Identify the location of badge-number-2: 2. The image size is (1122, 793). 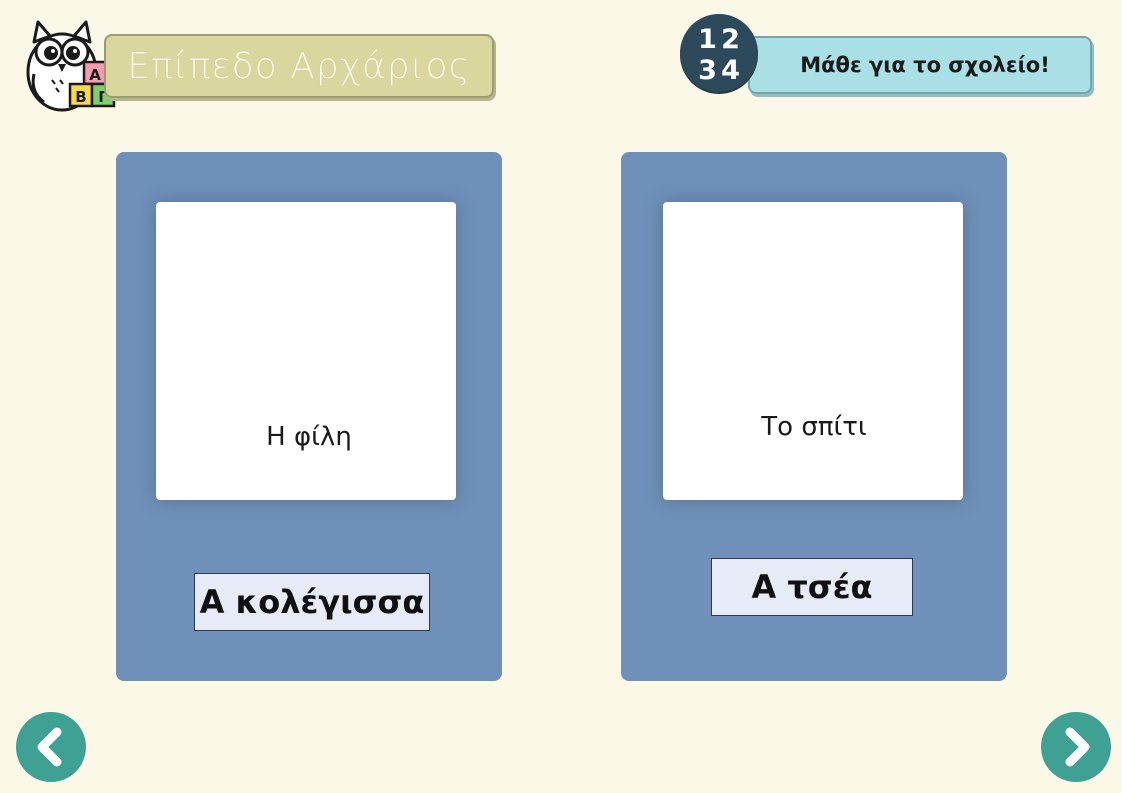
(730, 39).